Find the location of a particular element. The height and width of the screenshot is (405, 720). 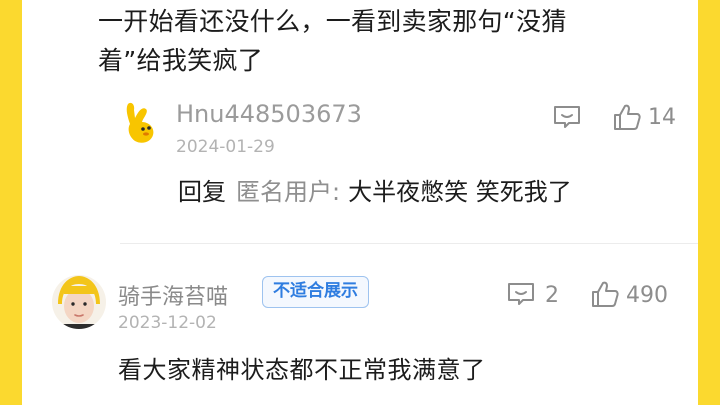

user-avatar is located at coordinates (79, 302).